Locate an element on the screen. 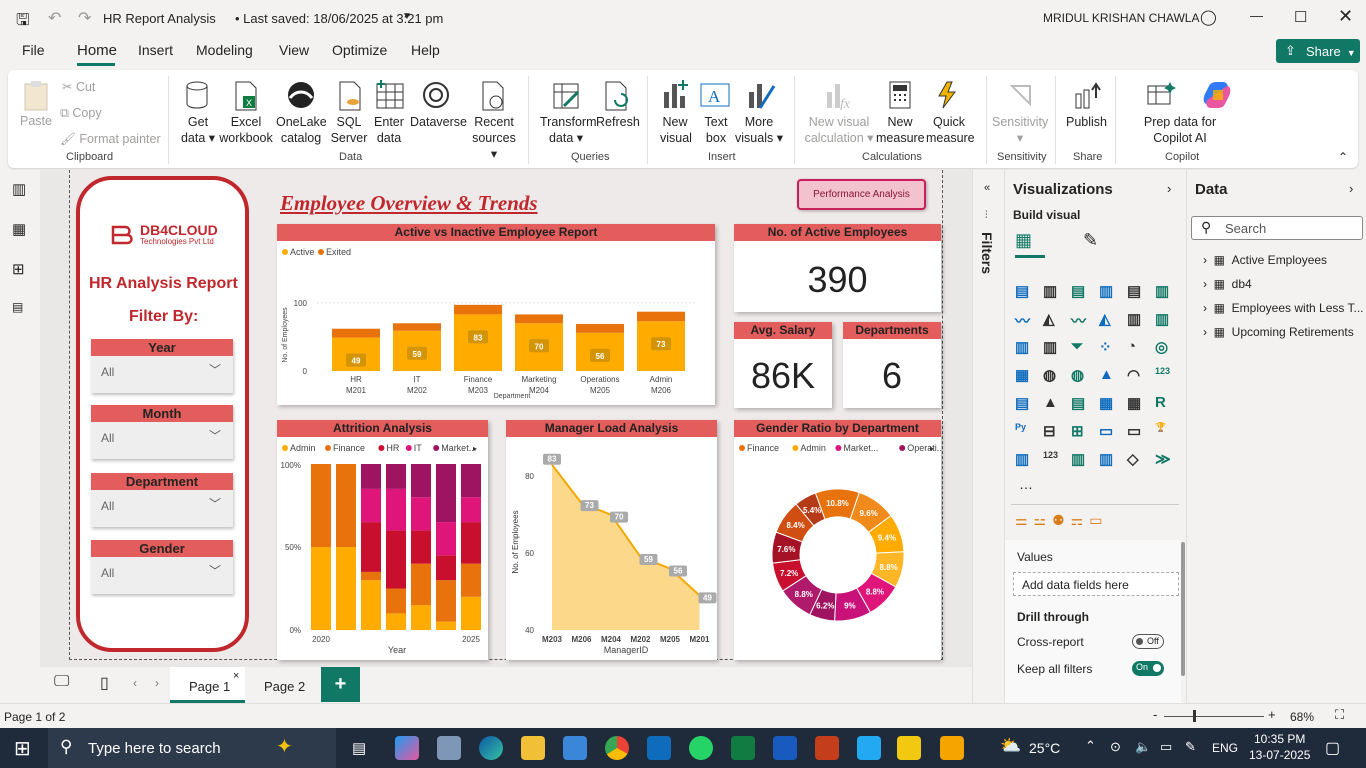 This screenshot has height=768, width=1366. more-visuals-button: More visuals ▾ is located at coordinates (759, 130).